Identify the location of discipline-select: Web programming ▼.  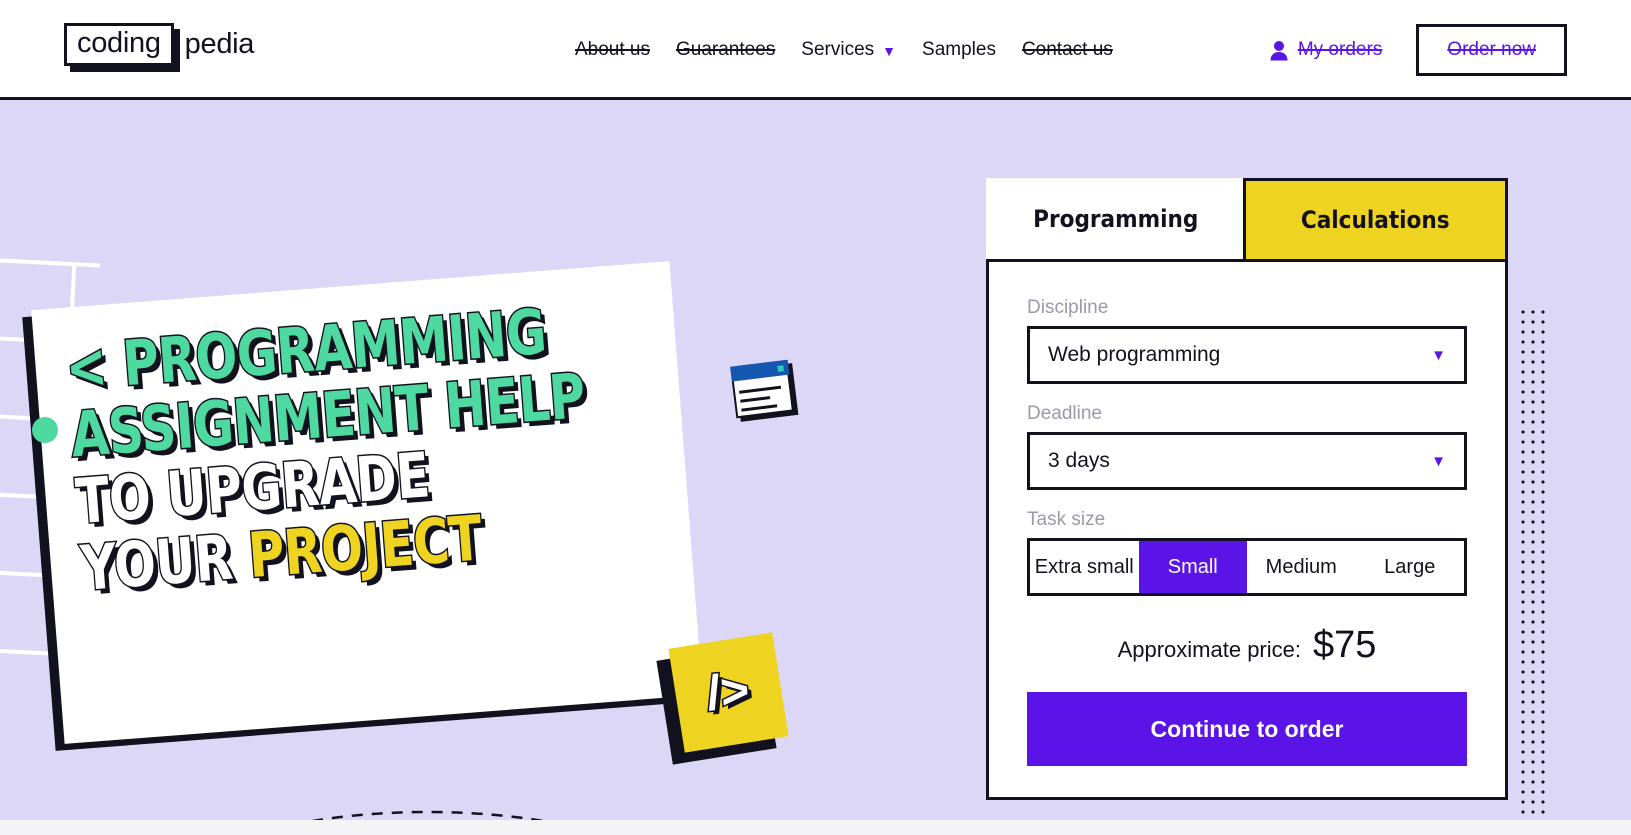
(1247, 355).